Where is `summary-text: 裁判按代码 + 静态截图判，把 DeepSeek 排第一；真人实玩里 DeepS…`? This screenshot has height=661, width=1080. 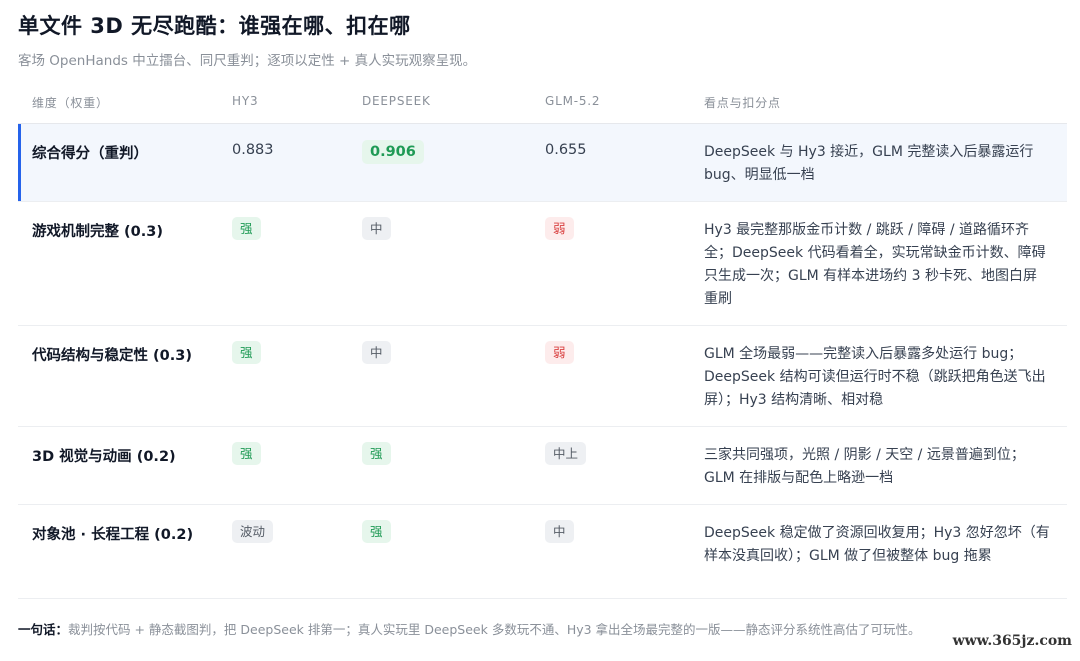 summary-text: 裁判按代码 + 静态截图判，把 DeepSeek 排第一；真人实玩里 DeepS… is located at coordinates (494, 629).